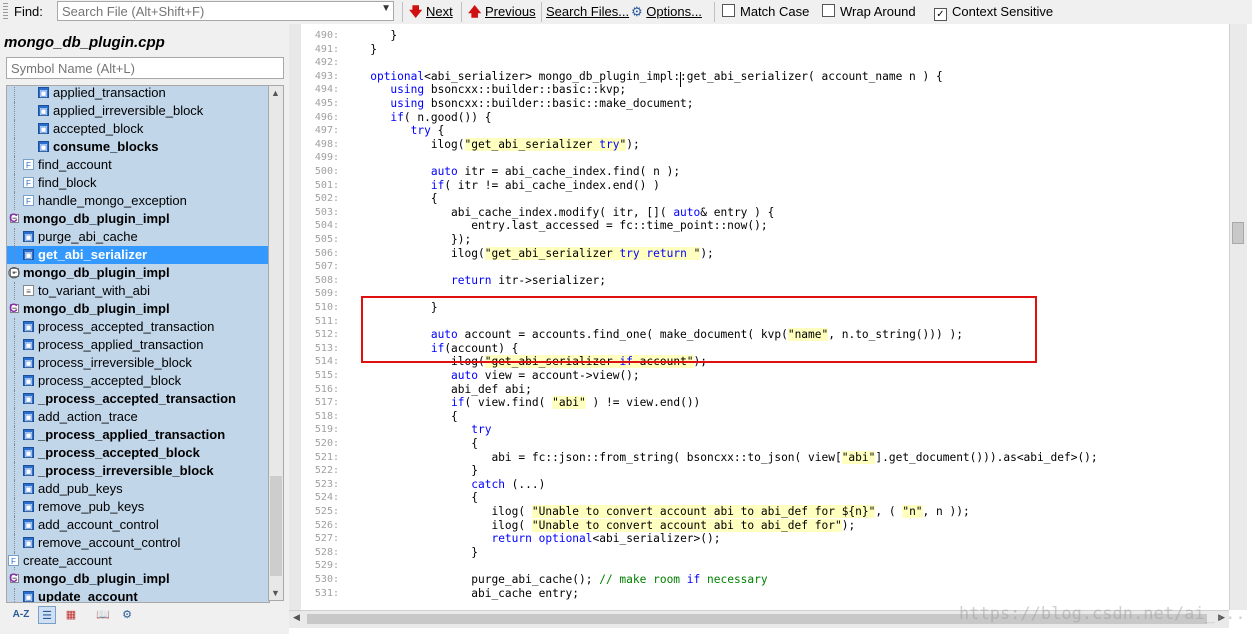  What do you see at coordinates (940, 14) in the screenshot?
I see `checkbox-box-checked: ✓` at bounding box center [940, 14].